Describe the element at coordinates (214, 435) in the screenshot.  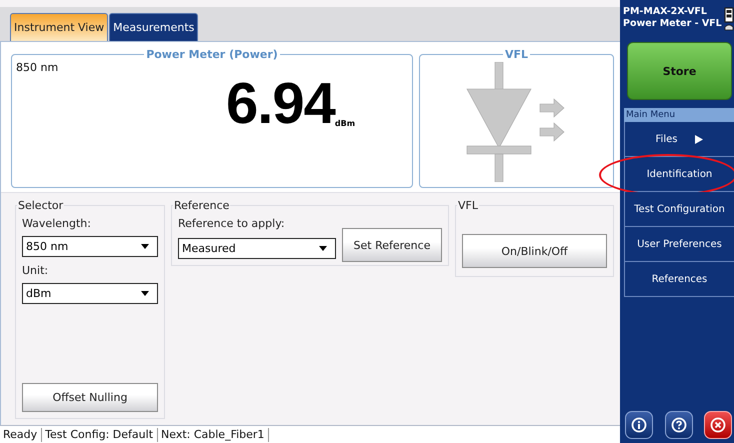
I see `status-text: Next: Cable_Fiber1` at that location.